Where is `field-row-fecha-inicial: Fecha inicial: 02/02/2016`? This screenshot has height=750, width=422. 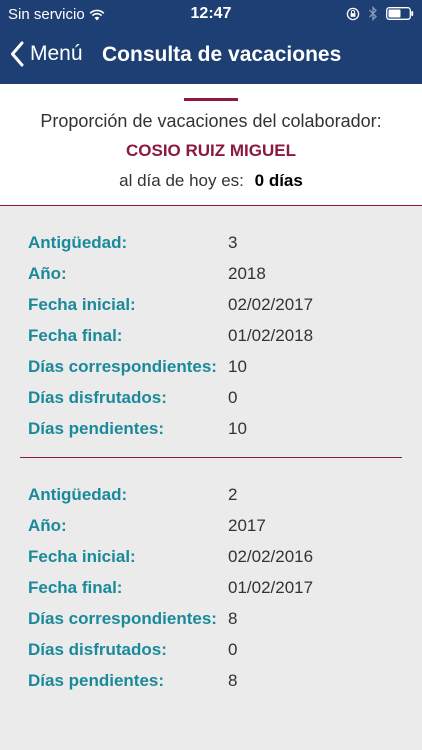 field-row-fecha-inicial: Fecha inicial: 02/02/2016 is located at coordinates (211, 556).